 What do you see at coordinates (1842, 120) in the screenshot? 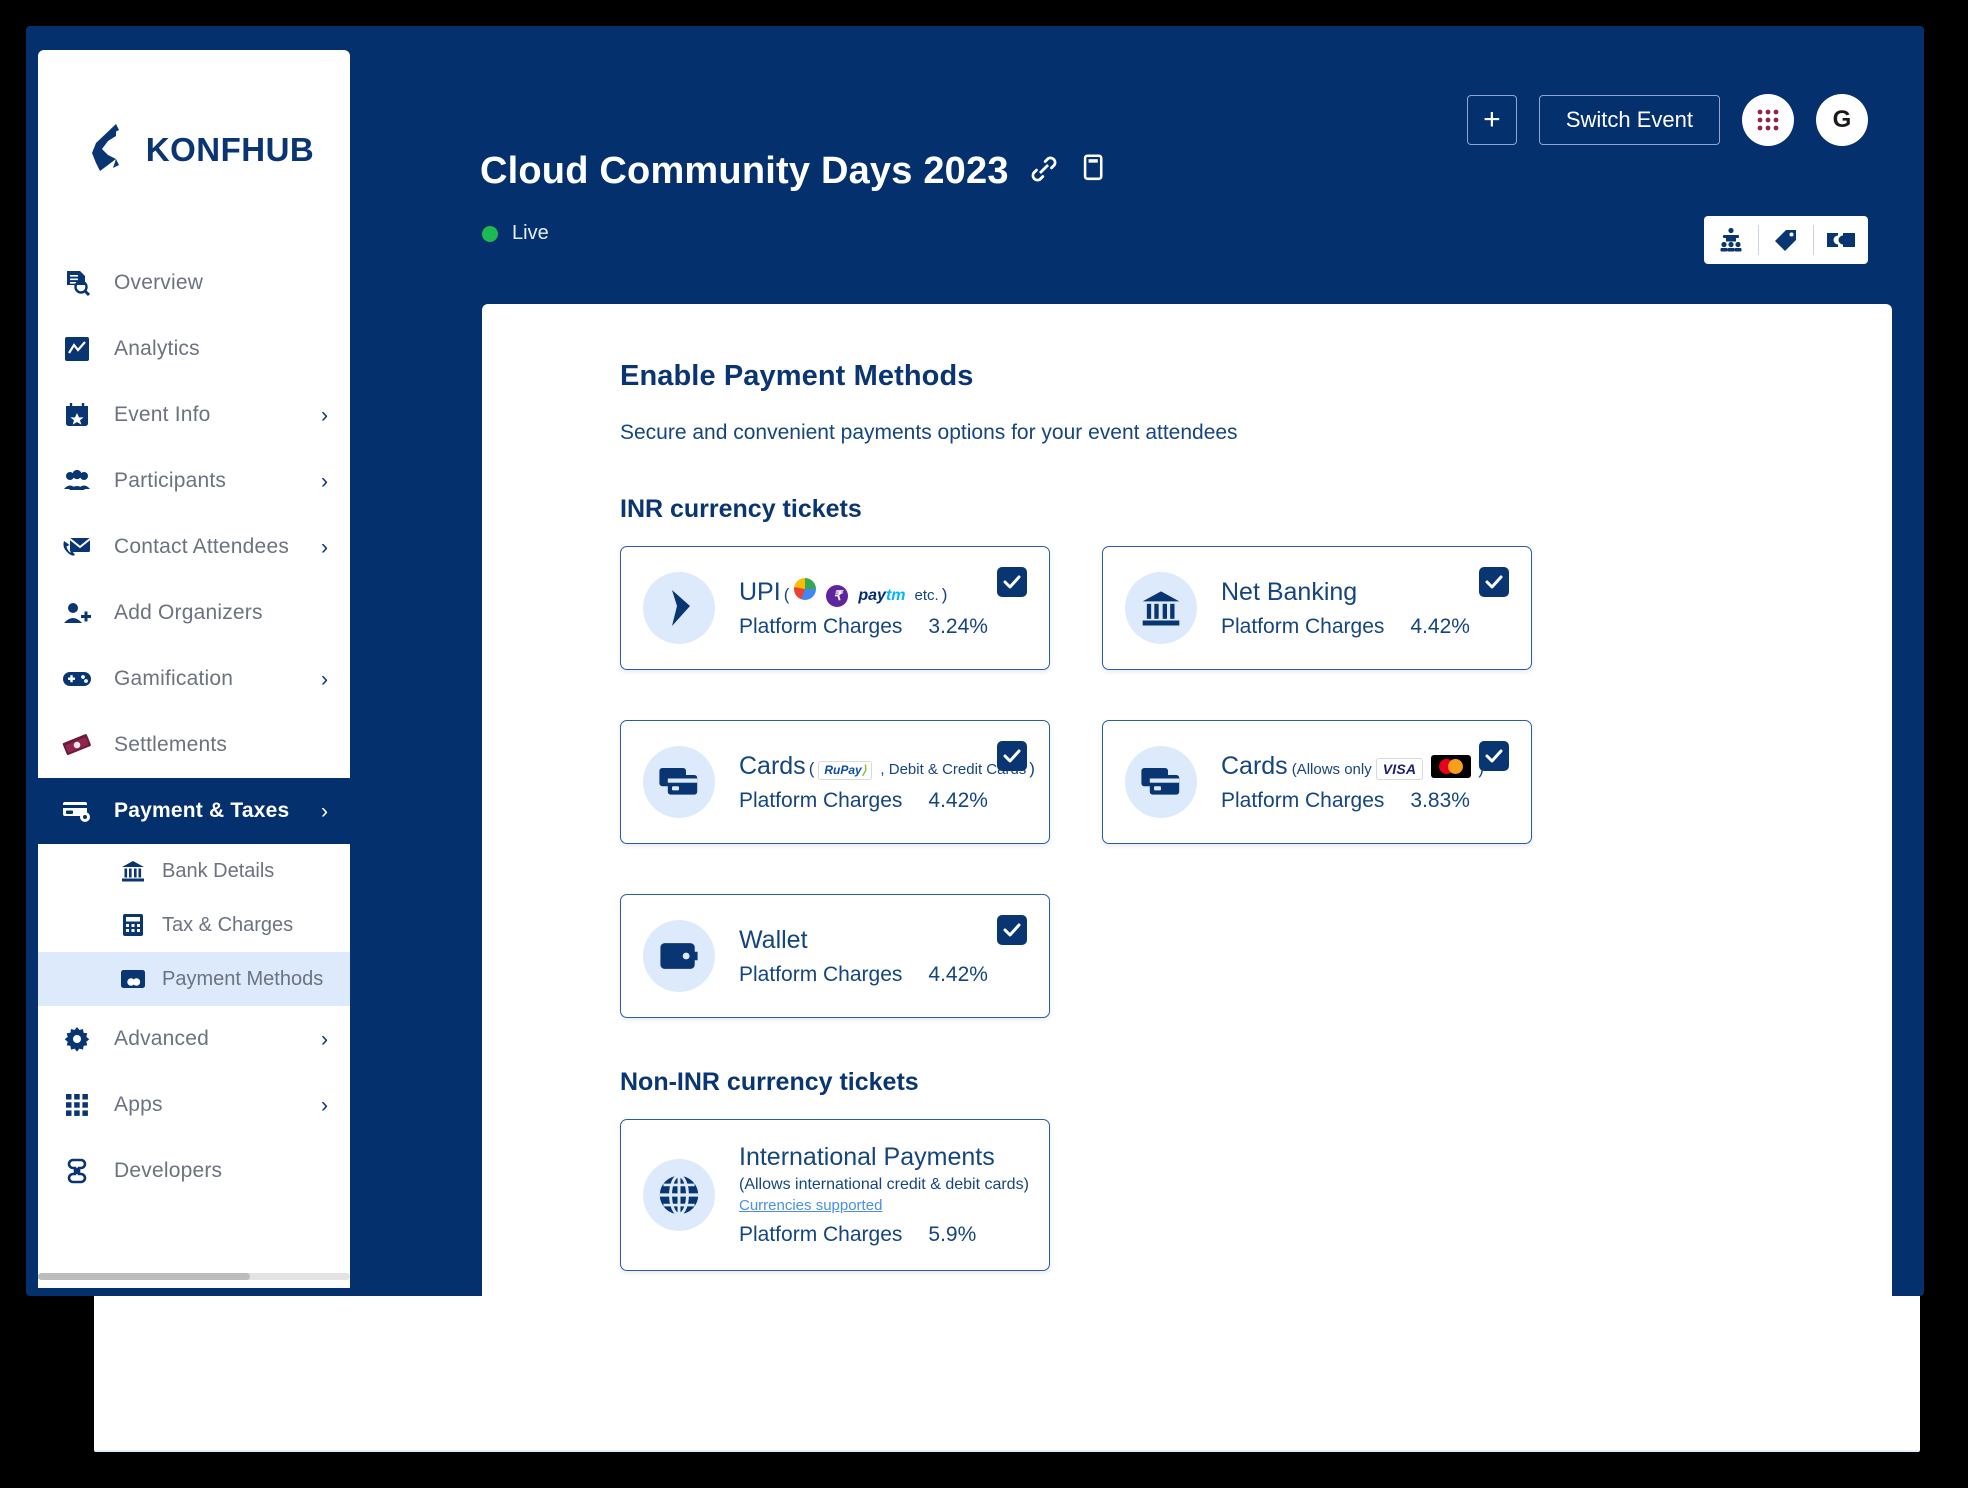
I see `avatar: G` at bounding box center [1842, 120].